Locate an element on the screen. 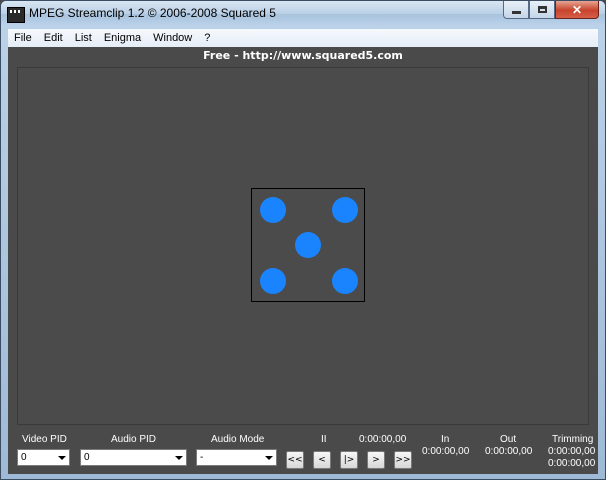 The height and width of the screenshot is (480, 606). audio-mode-select: - is located at coordinates (236, 457).